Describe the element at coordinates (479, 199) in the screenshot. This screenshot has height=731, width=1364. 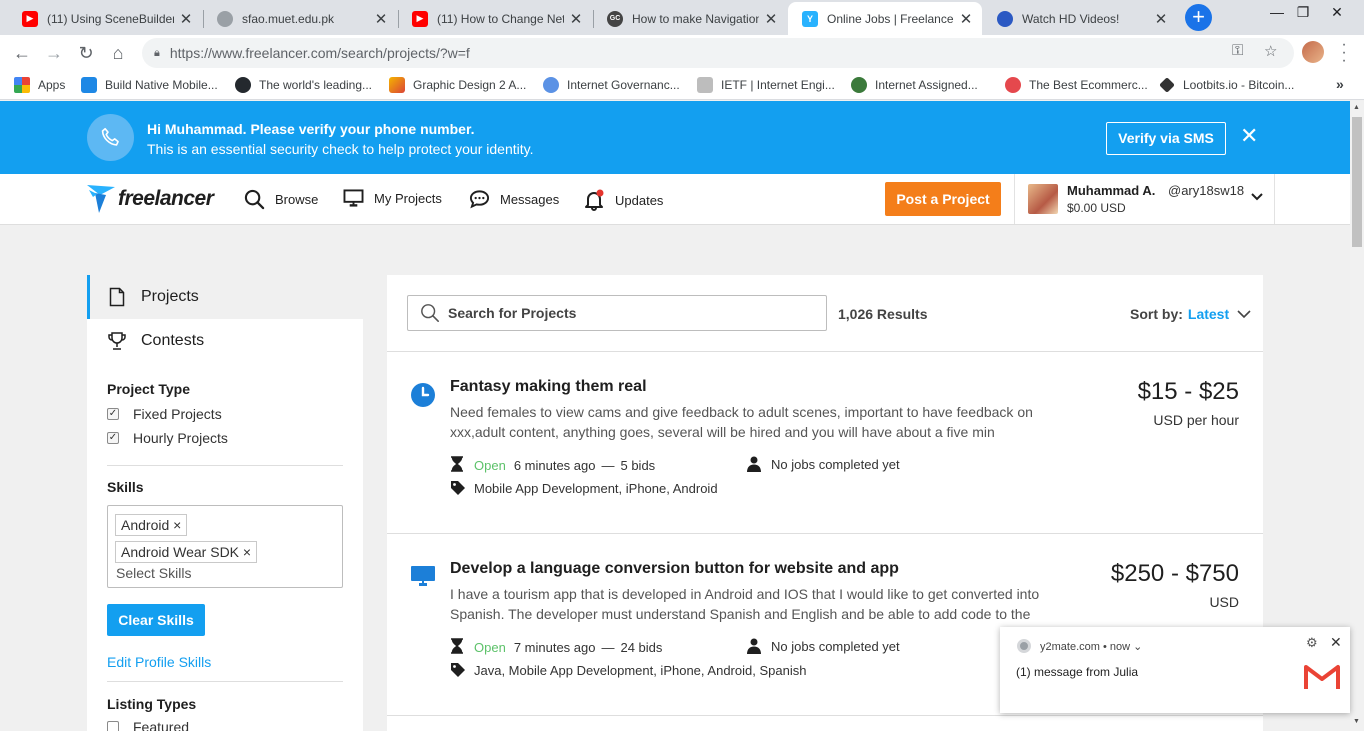
I see `chat-bubble-icon` at that location.